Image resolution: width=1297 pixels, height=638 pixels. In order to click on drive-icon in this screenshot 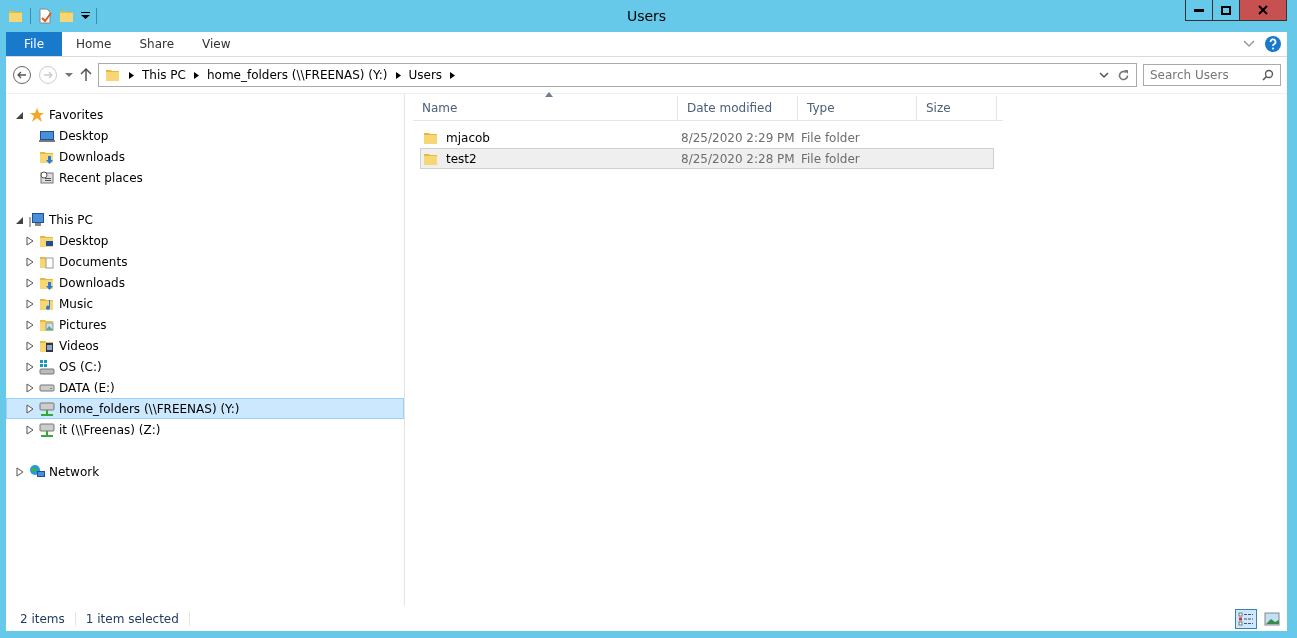, I will do `click(47, 387)`.